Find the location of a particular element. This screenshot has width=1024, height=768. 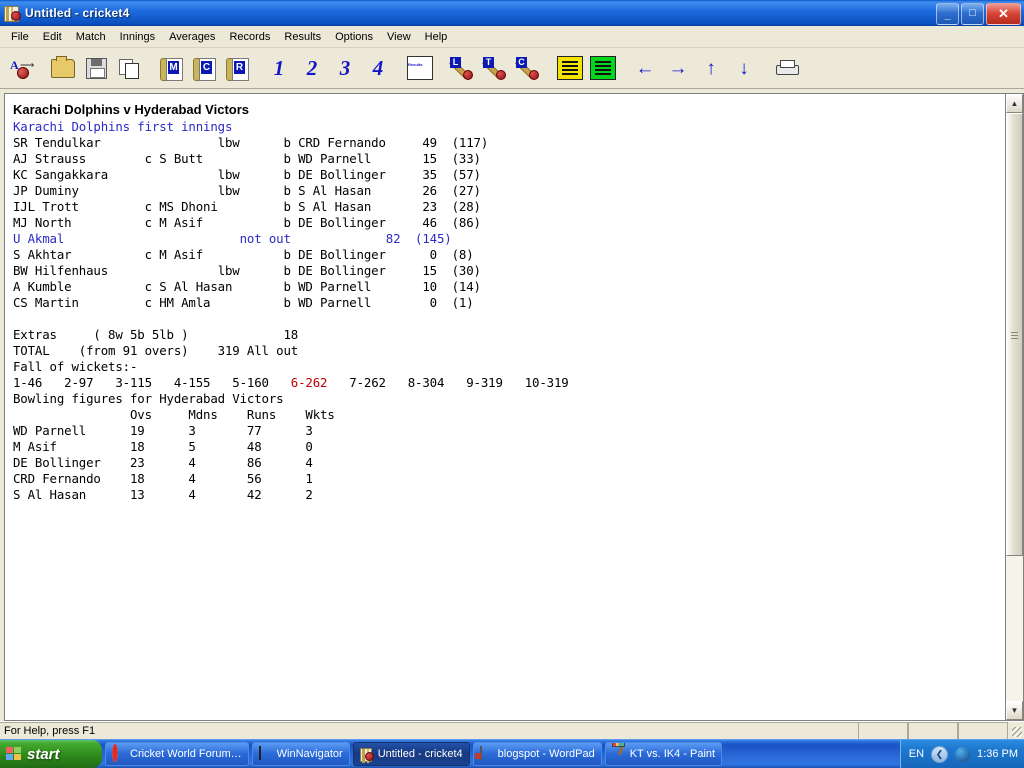

start-button: start is located at coordinates (51, 754).